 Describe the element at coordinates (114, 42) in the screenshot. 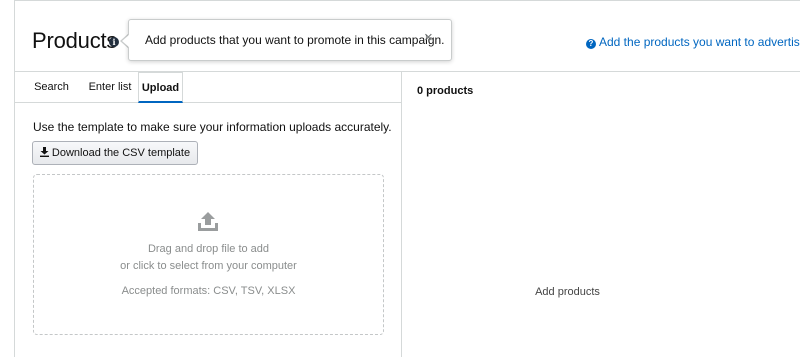

I see `info-icon: i` at that location.